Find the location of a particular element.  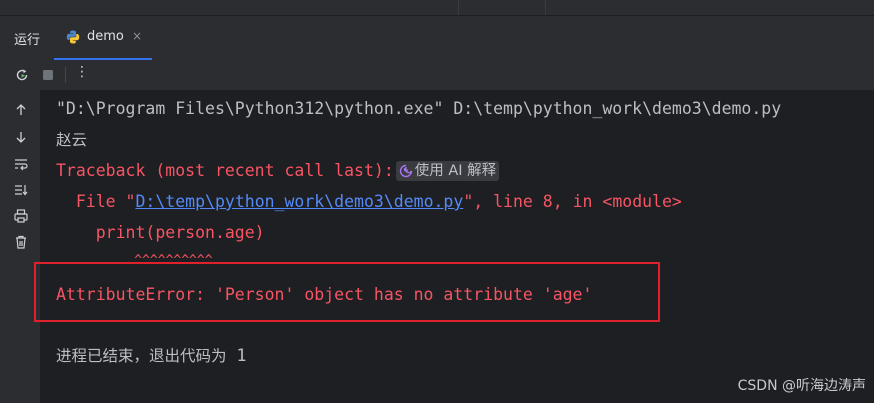

stop-icon is located at coordinates (48, 75).